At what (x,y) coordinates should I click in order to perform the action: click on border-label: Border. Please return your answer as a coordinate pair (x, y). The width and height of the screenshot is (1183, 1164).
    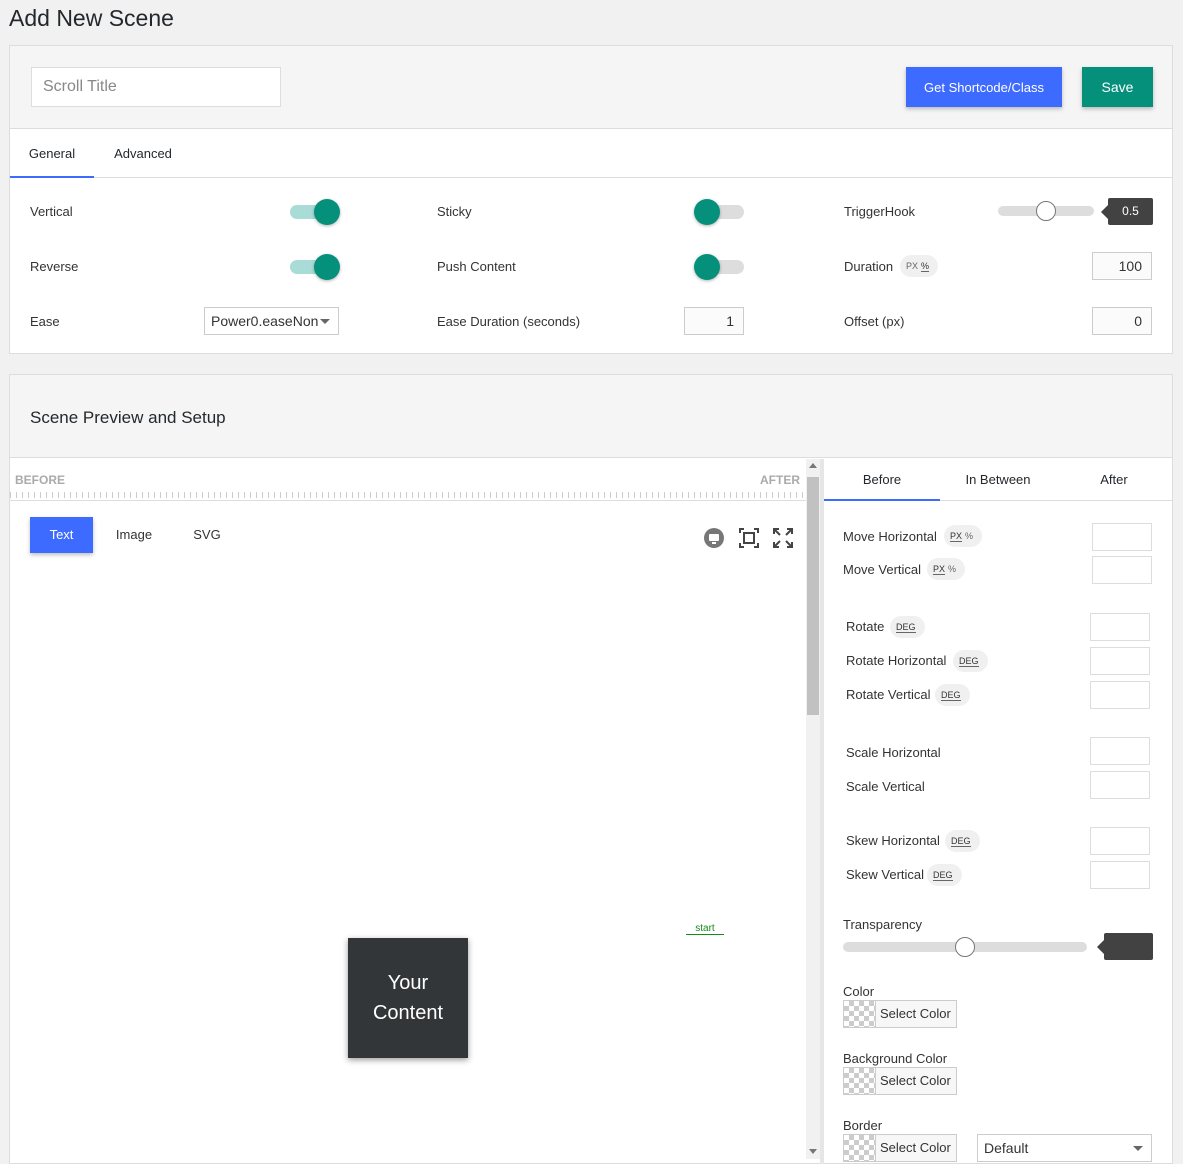
    Looking at the image, I should click on (863, 1125).